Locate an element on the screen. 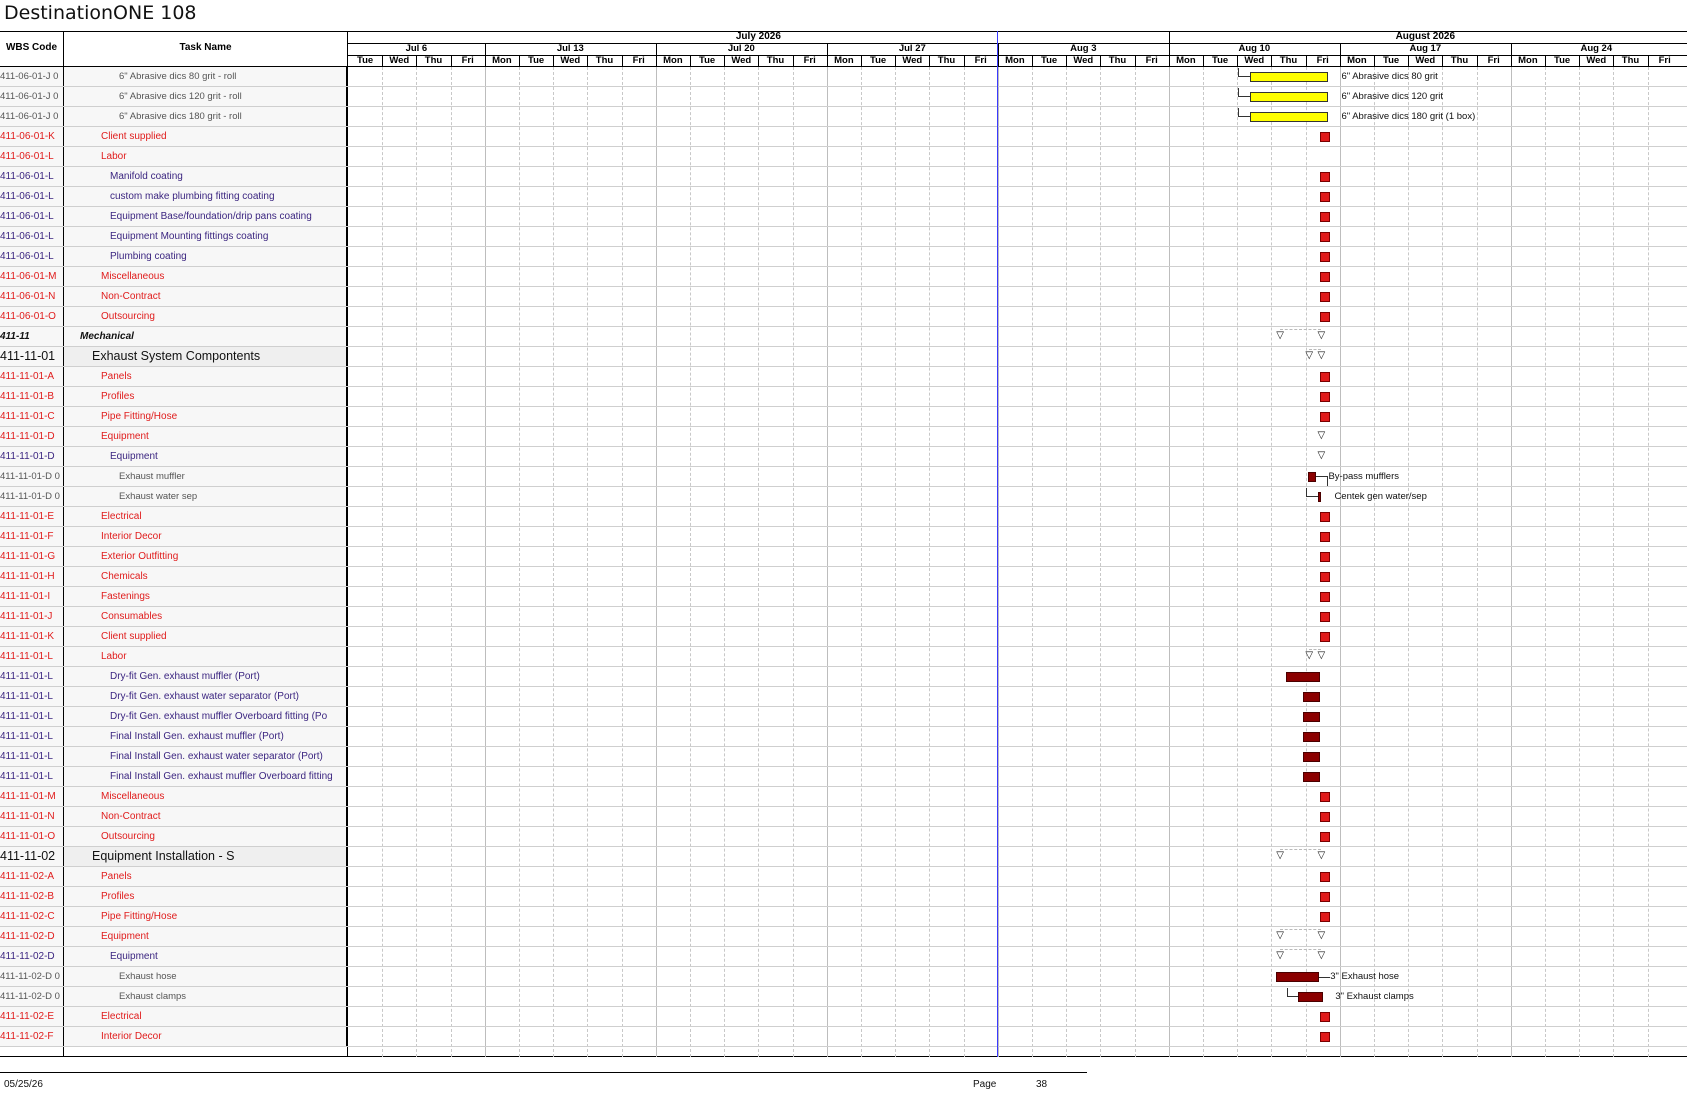 This screenshot has height=1097, width=1687. table-row: 411-11-01-G Exterior Outfitting is located at coordinates (843, 557).